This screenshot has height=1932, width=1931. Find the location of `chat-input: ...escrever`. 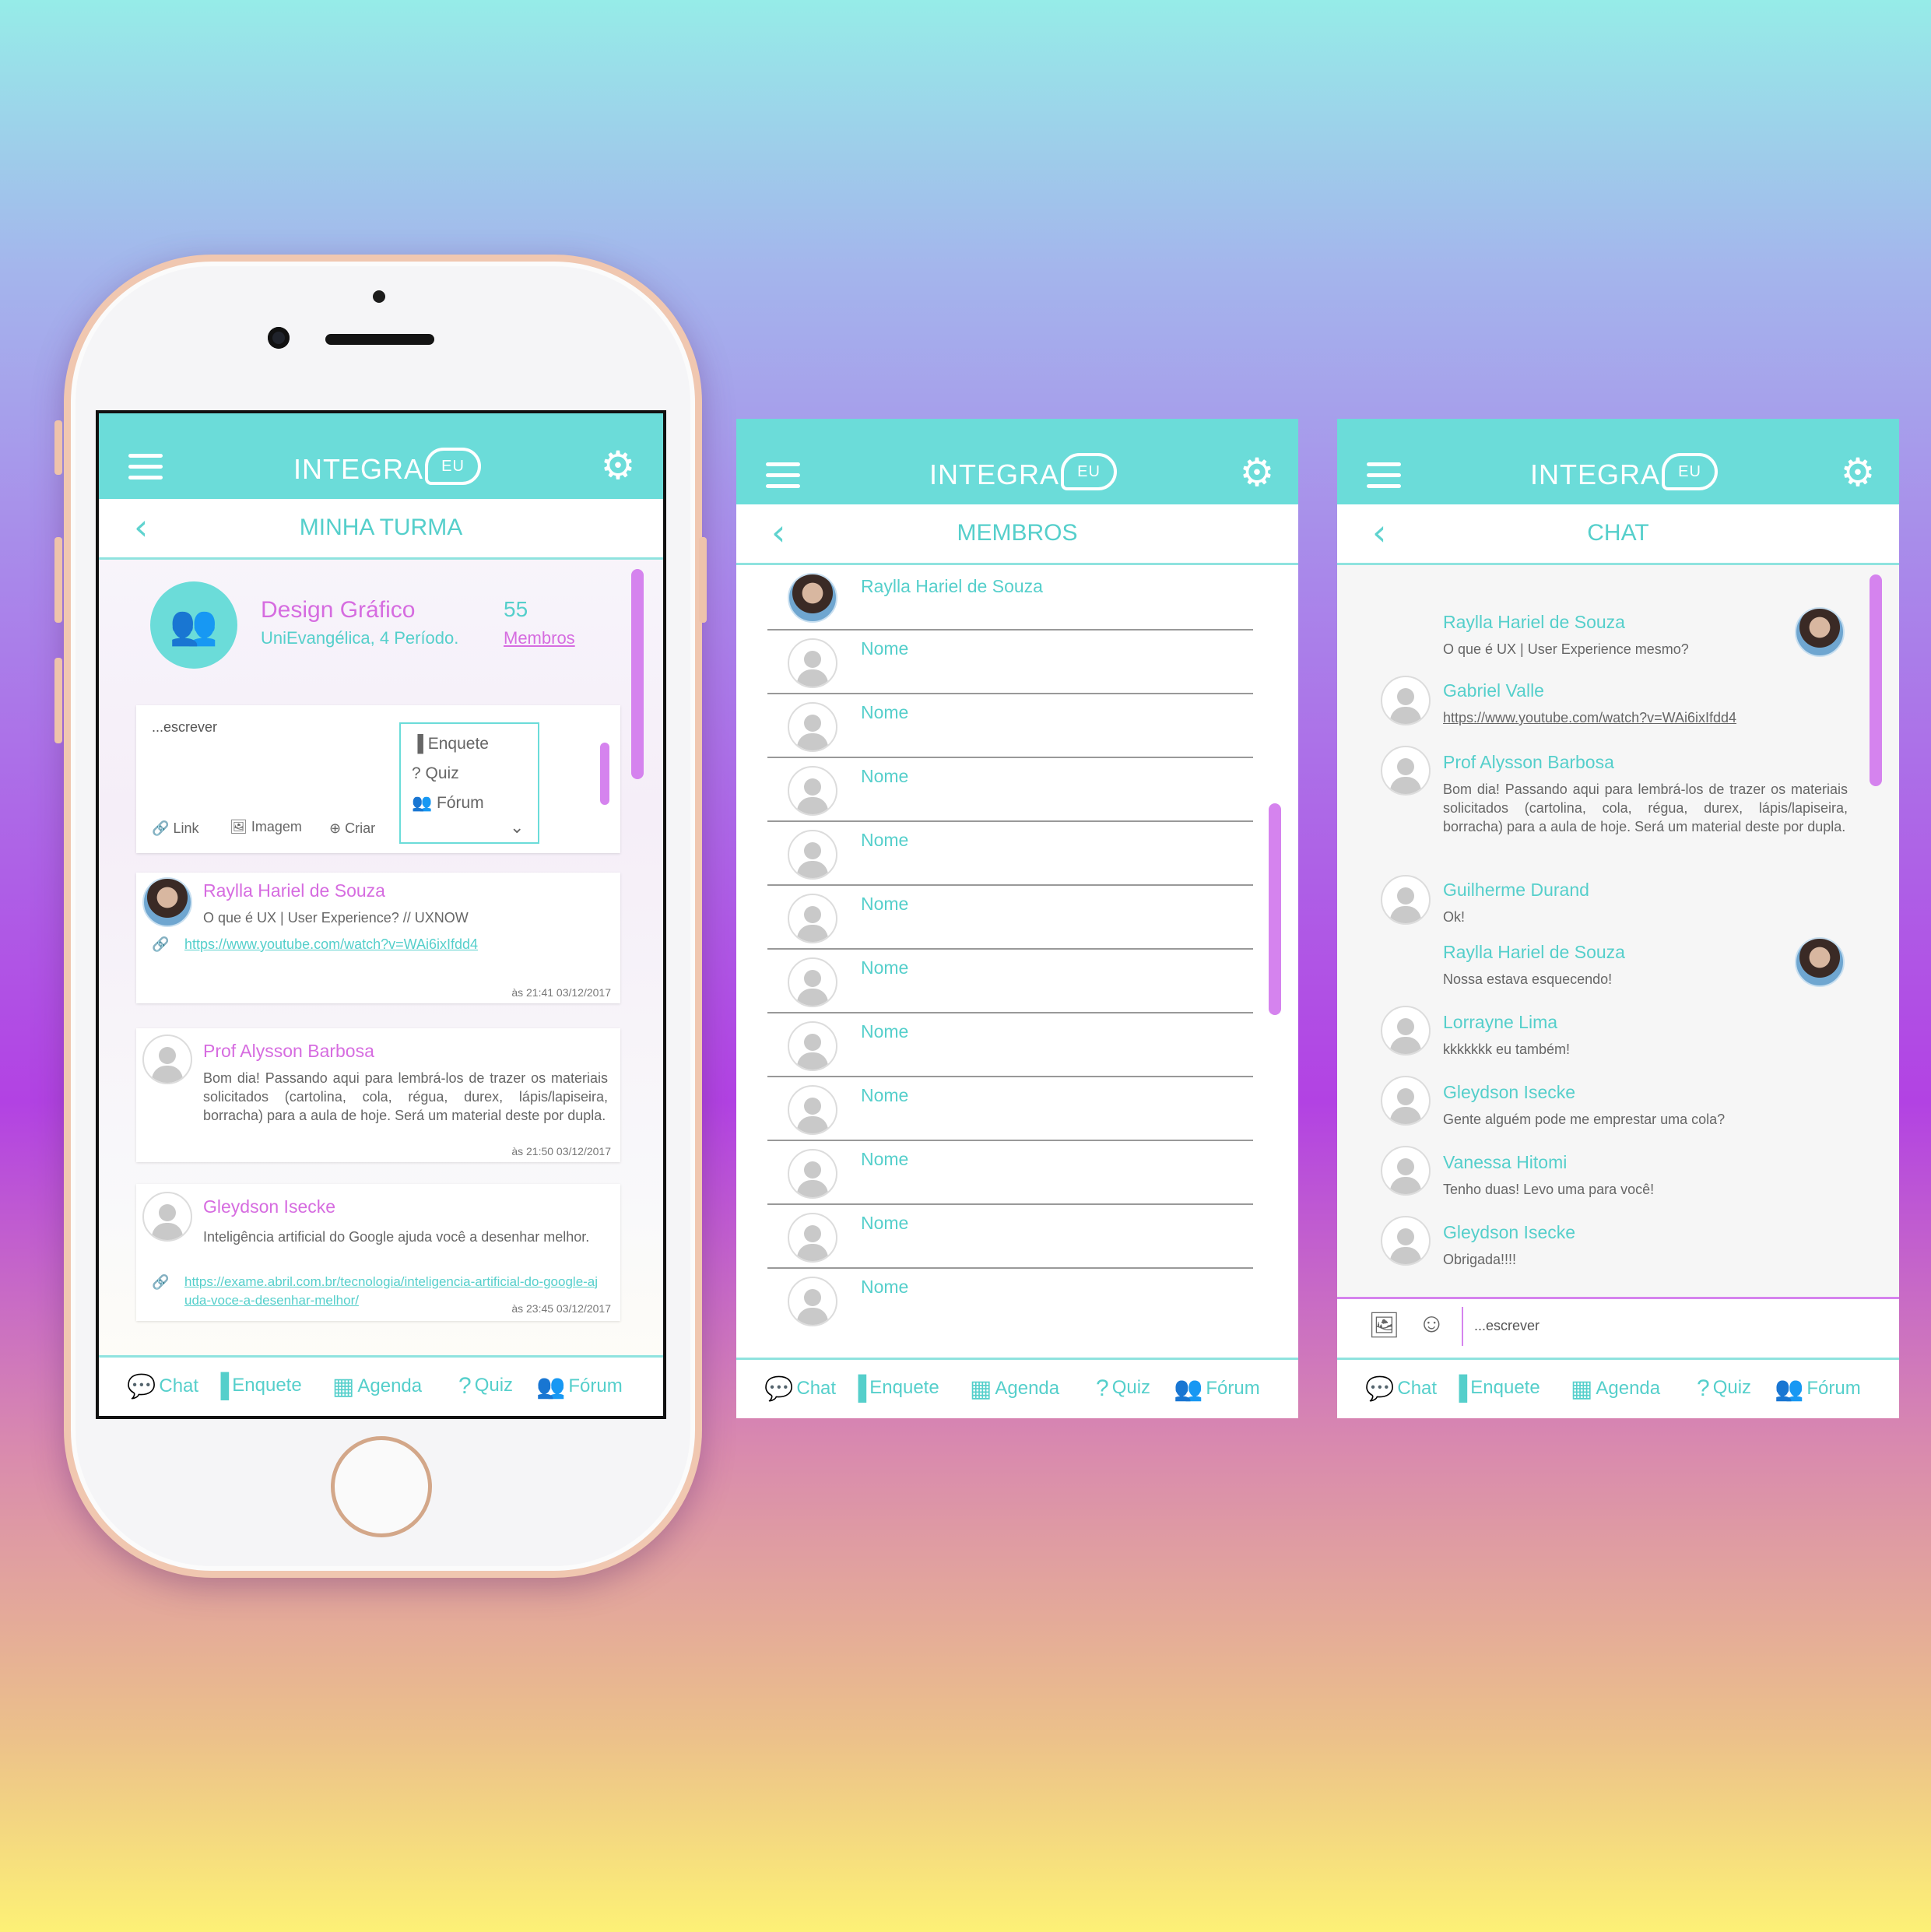

chat-input: ...escrever is located at coordinates (1507, 1326).